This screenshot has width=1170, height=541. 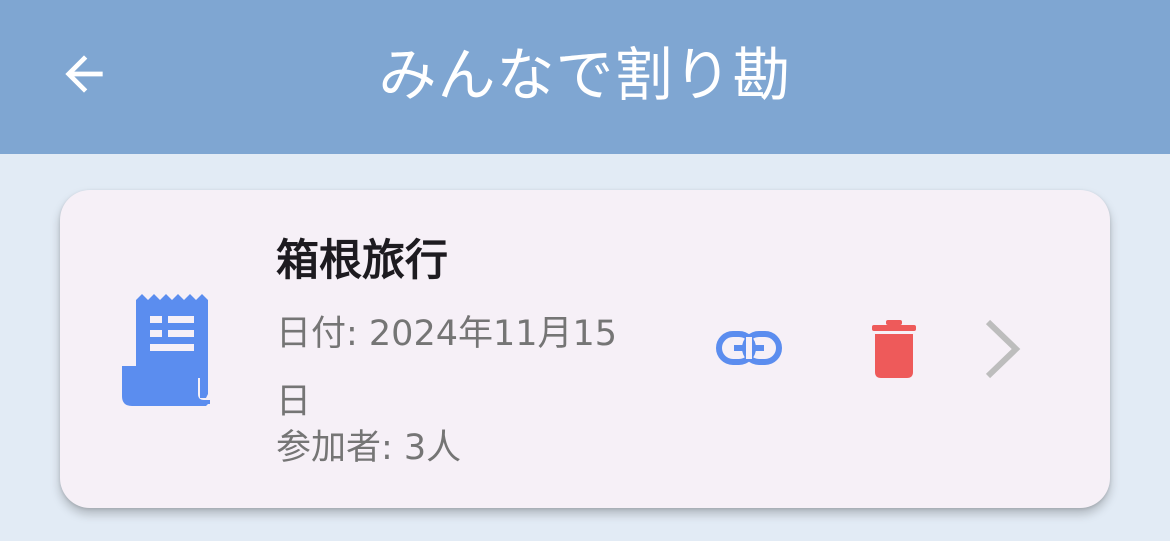 I want to click on receipt-icon, so click(x=166, y=350).